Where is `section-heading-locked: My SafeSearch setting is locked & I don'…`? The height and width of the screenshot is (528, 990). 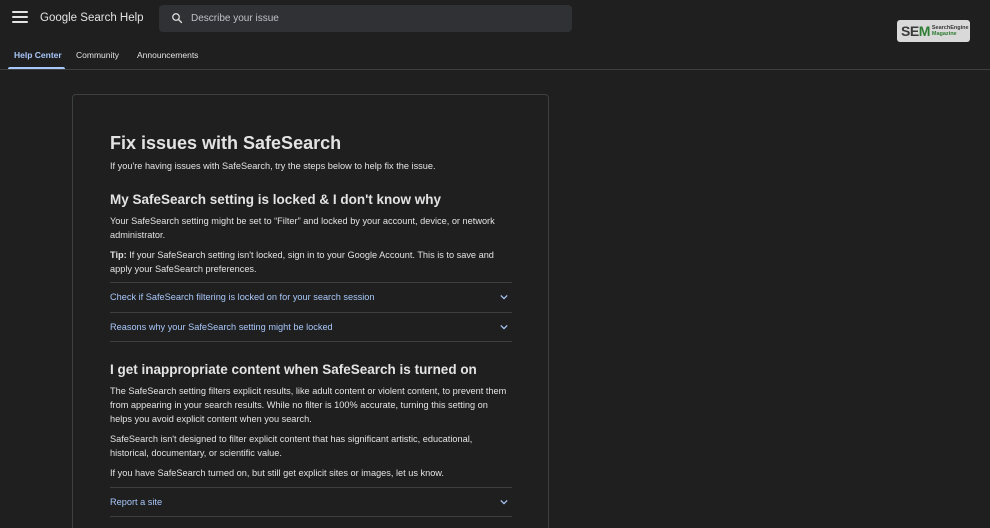 section-heading-locked: My SafeSearch setting is locked & I don'… is located at coordinates (276, 199).